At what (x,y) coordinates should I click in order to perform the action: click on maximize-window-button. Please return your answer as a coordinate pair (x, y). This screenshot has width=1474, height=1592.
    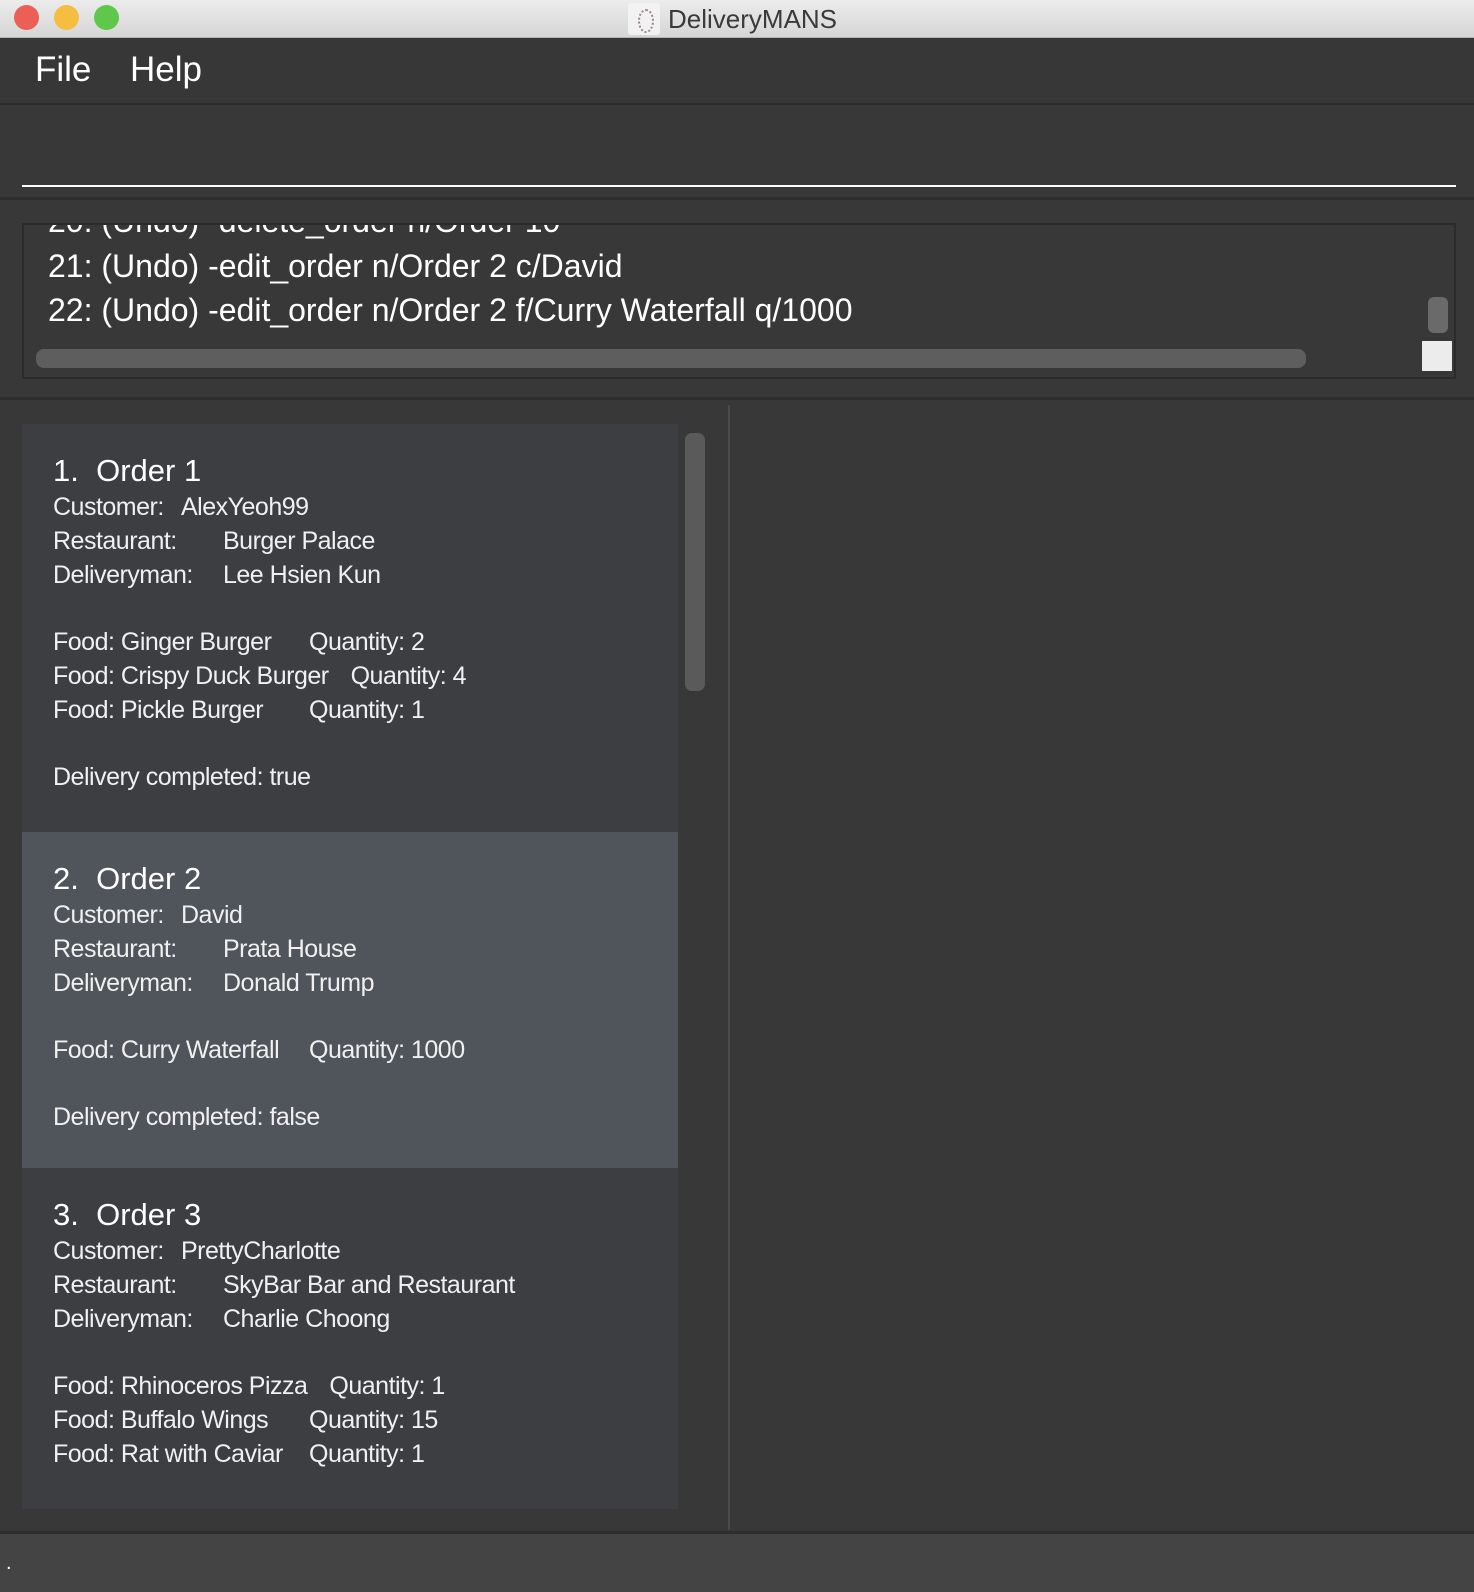
    Looking at the image, I should click on (106, 17).